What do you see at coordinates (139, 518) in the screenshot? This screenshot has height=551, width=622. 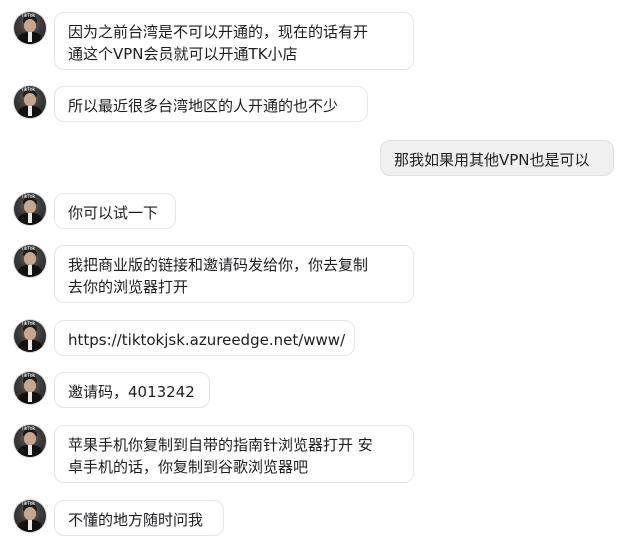 I see `message-bubble: 不懂的地方随时问我` at bounding box center [139, 518].